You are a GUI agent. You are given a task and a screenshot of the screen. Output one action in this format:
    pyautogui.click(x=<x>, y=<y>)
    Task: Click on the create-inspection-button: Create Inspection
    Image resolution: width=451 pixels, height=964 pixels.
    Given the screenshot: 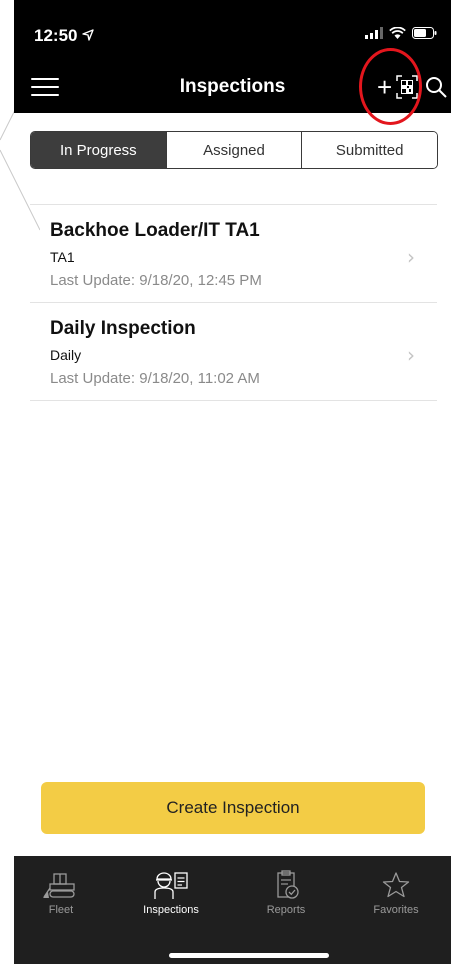 What is the action you would take?
    pyautogui.click(x=233, y=808)
    